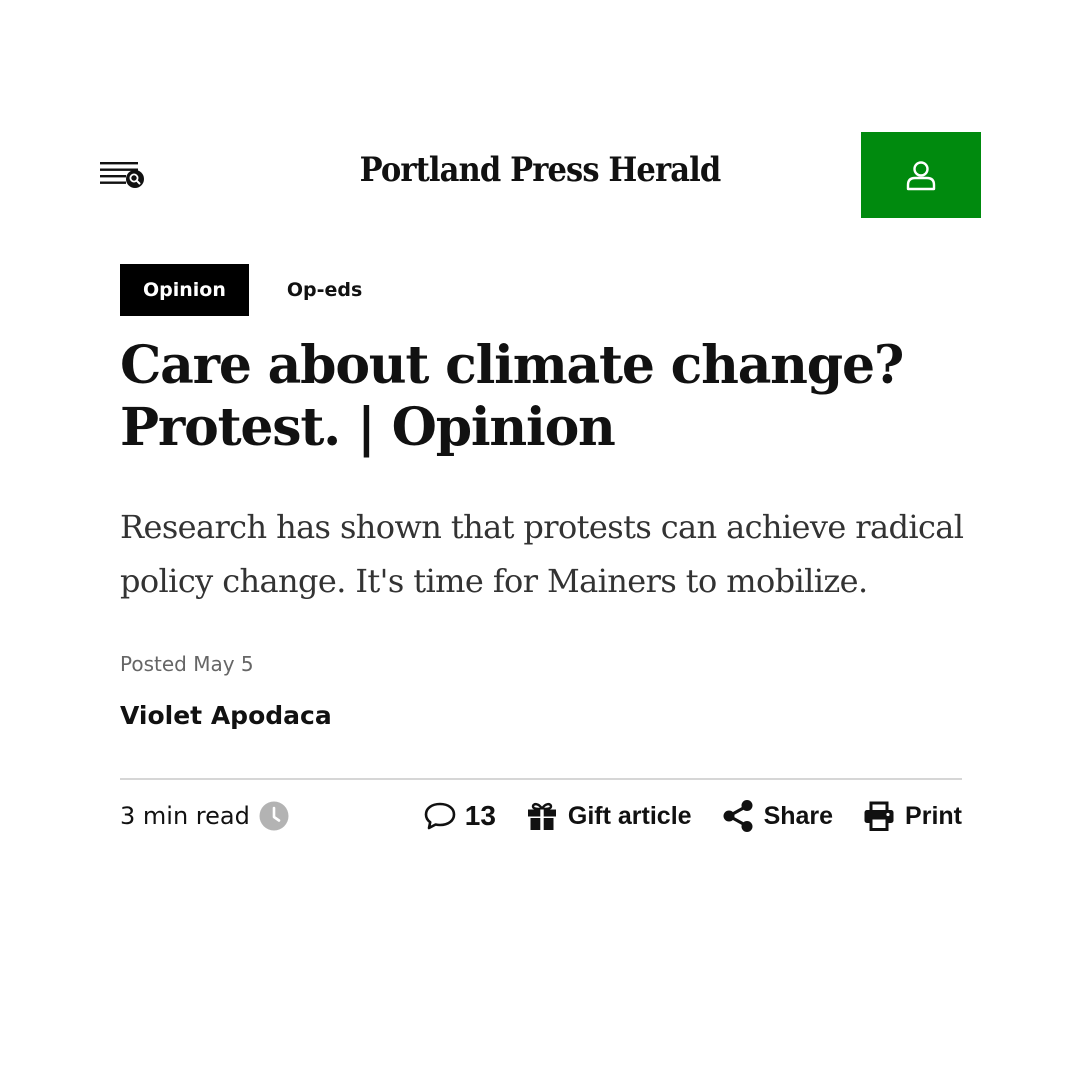  I want to click on print-button: Print, so click(912, 816).